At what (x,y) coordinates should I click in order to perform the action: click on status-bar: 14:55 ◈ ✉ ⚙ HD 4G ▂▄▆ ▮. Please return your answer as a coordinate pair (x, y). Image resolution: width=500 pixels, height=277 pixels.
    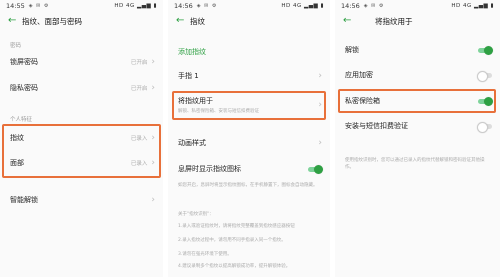
    Looking at the image, I should click on (81, 6).